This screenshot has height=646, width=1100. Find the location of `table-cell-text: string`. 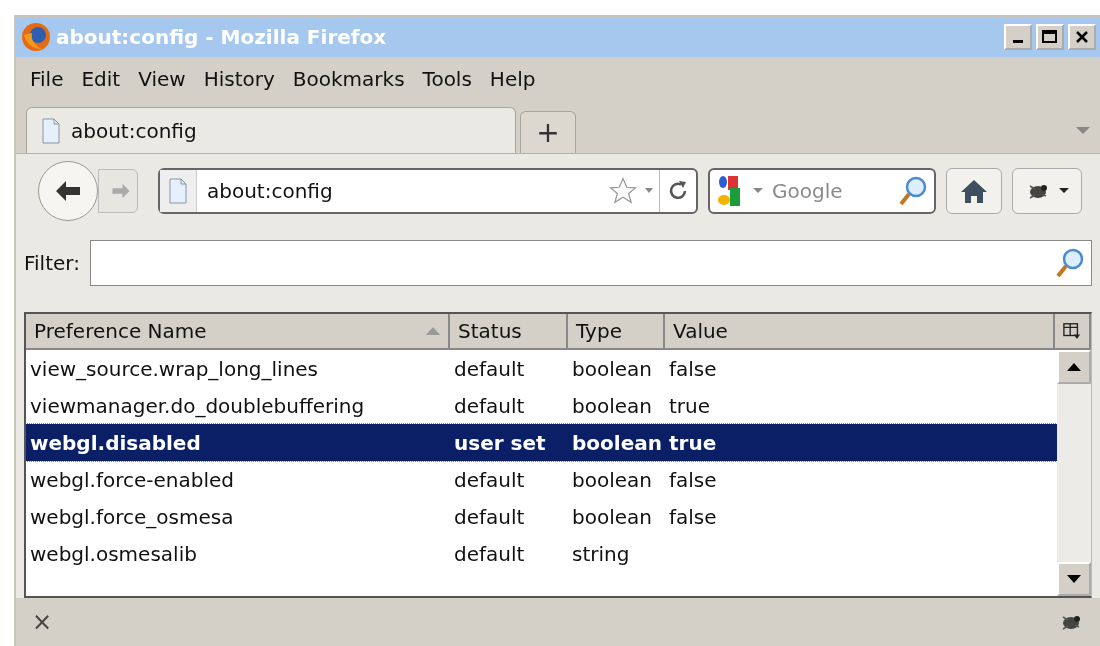

table-cell-text: string is located at coordinates (601, 553).